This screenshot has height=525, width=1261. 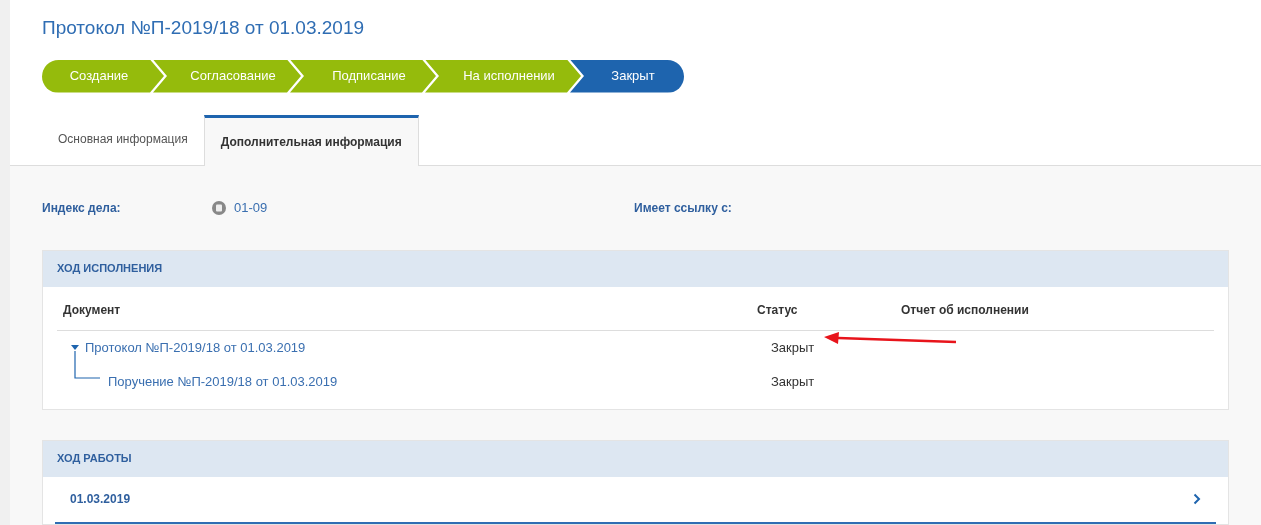 What do you see at coordinates (219, 207) in the screenshot?
I see `document-icon` at bounding box center [219, 207].